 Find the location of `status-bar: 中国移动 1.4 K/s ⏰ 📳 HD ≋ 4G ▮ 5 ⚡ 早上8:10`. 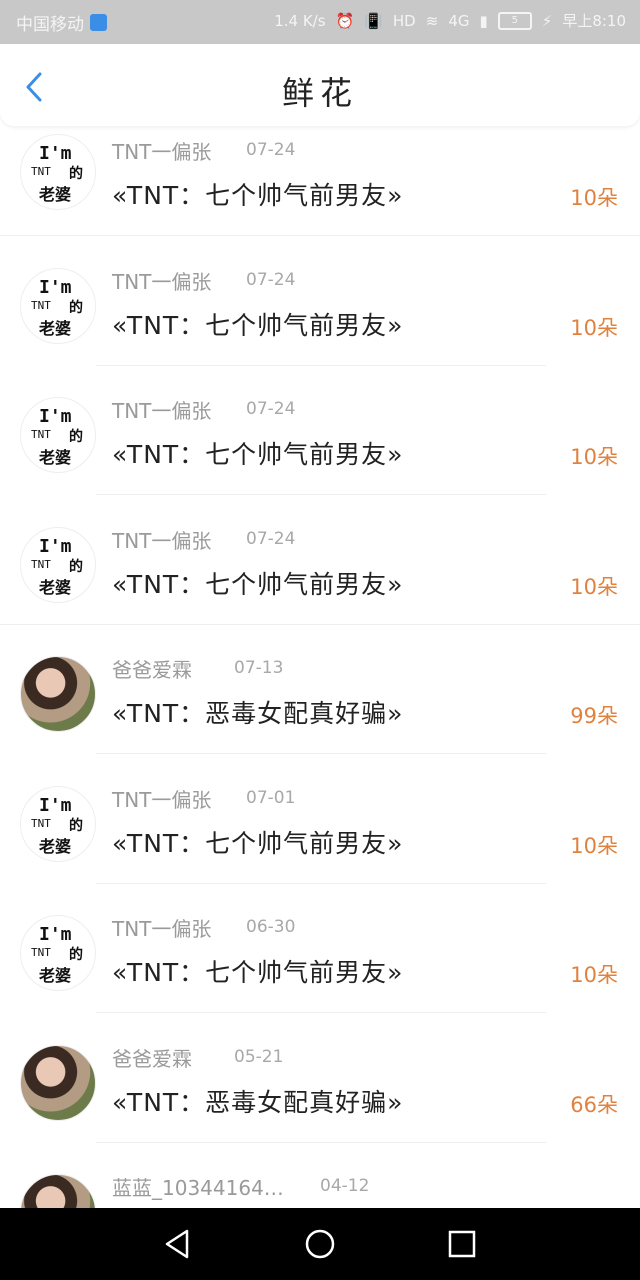

status-bar: 中国移动 1.4 K/s ⏰ 📳 HD ≋ 4G ▮ 5 ⚡ 早上8:10 is located at coordinates (320, 22).